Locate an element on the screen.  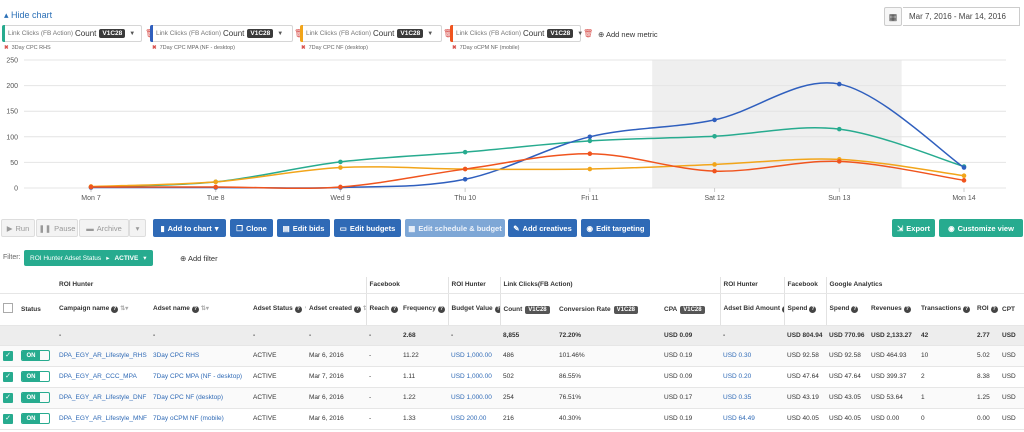
archive-icon: ▬ is located at coordinates (90, 228).